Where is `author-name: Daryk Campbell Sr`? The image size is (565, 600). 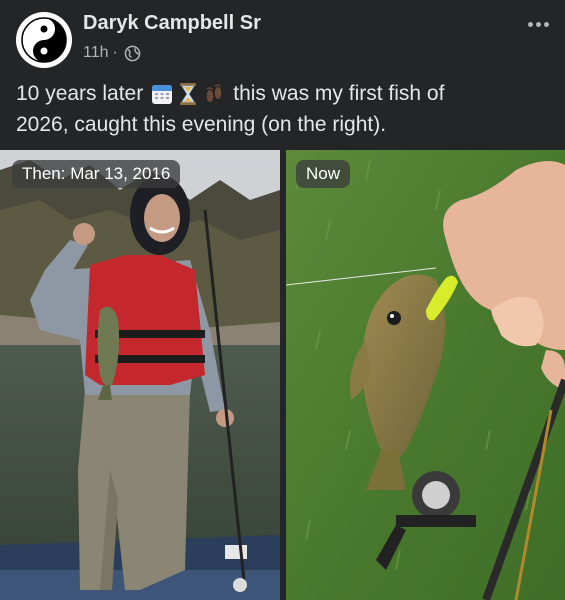
author-name: Daryk Campbell Sr is located at coordinates (172, 23).